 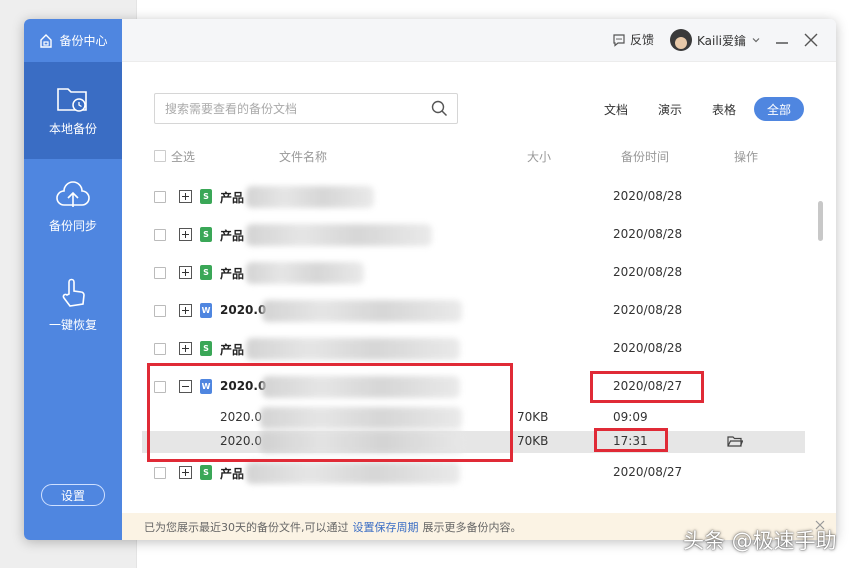 What do you see at coordinates (73, 495) in the screenshot?
I see `settings-button: 设置` at bounding box center [73, 495].